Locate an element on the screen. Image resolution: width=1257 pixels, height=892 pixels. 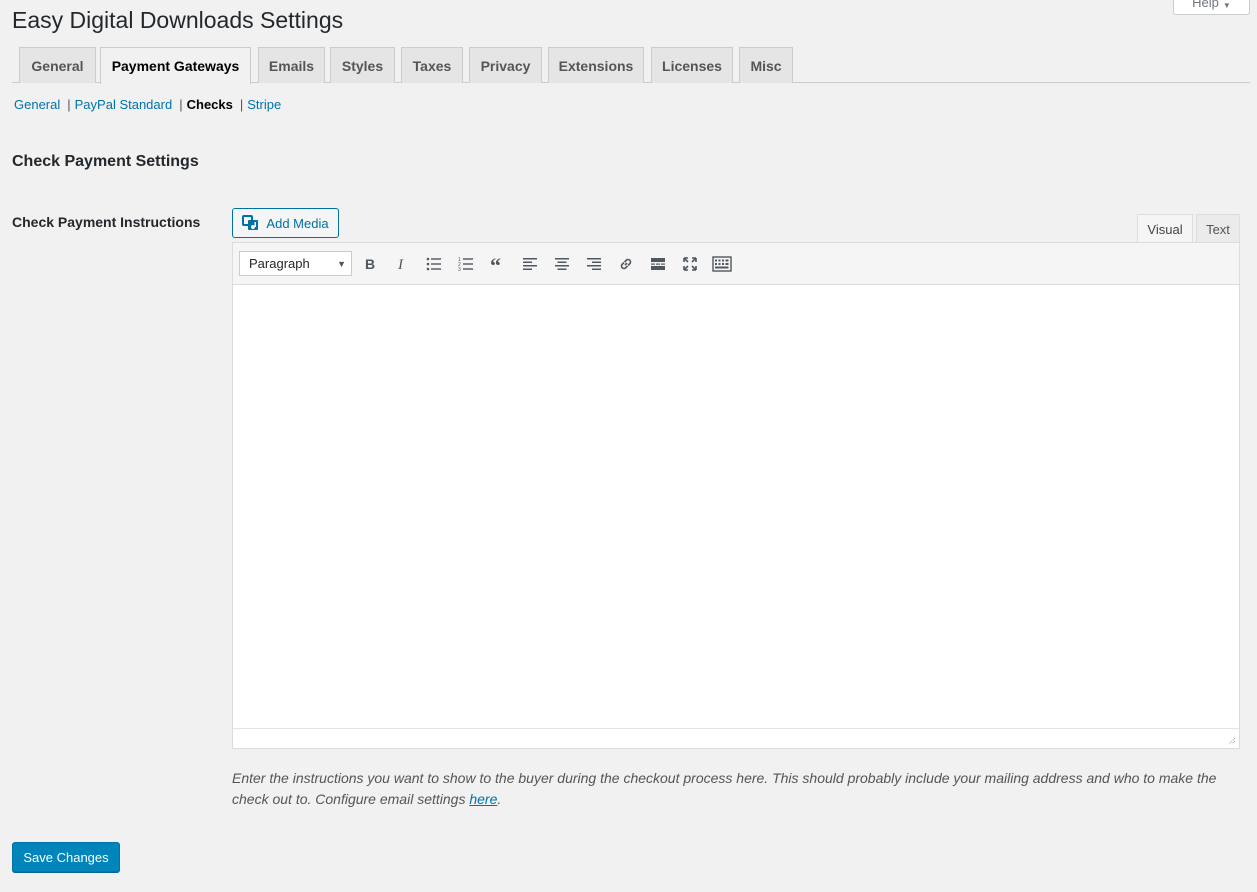
section-title: Check Payment Settings is located at coordinates (105, 161).